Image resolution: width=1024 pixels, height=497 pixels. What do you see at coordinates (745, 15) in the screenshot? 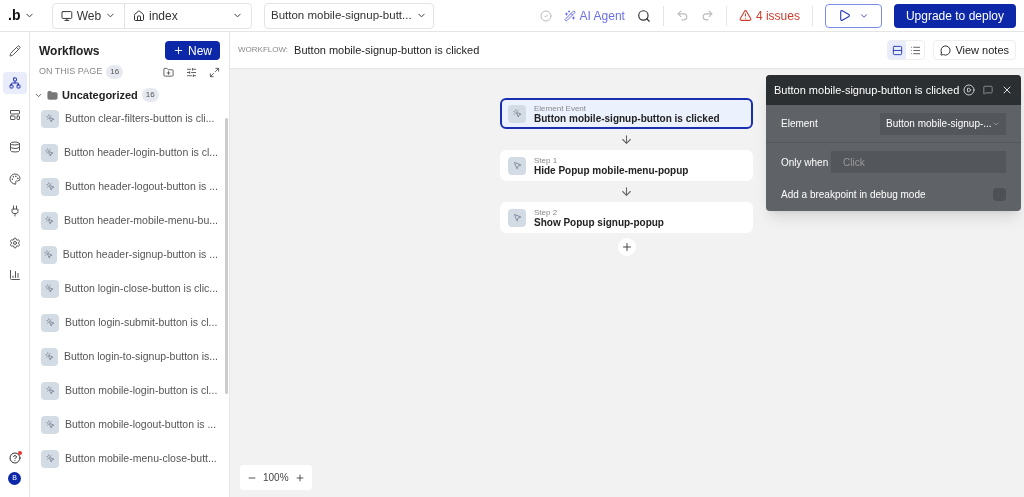
I see `warning-icon` at bounding box center [745, 15].